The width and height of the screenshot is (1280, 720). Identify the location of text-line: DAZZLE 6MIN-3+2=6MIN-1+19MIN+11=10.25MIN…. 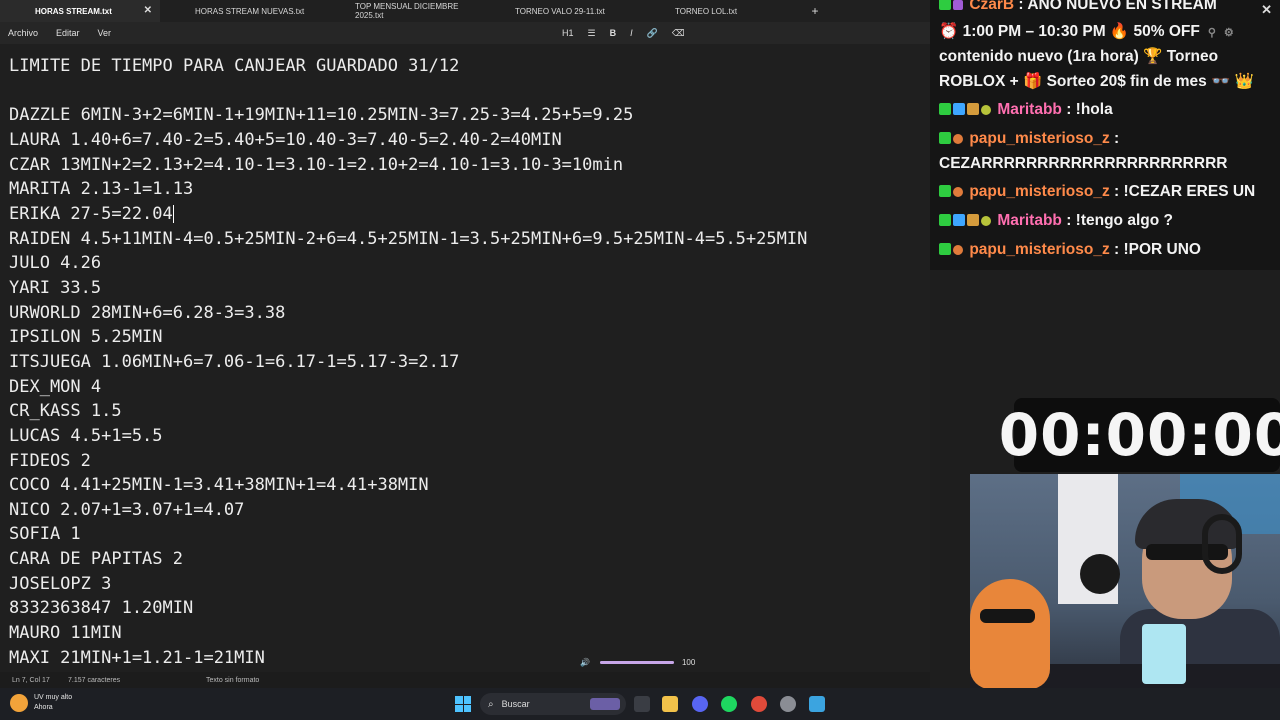
(321, 115).